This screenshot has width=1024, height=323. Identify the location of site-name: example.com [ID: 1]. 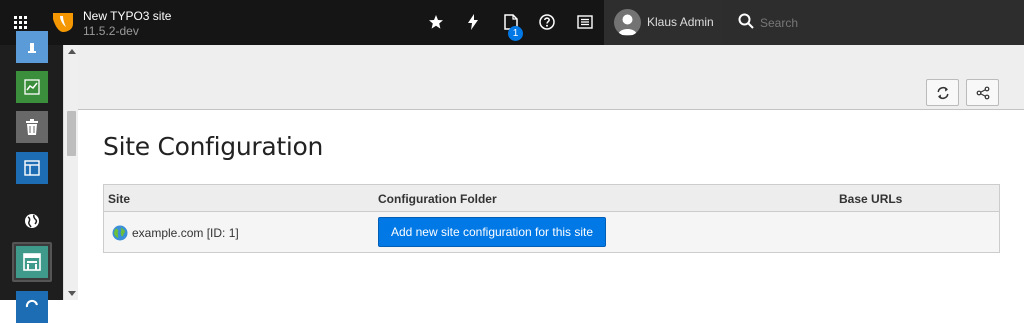
(185, 233).